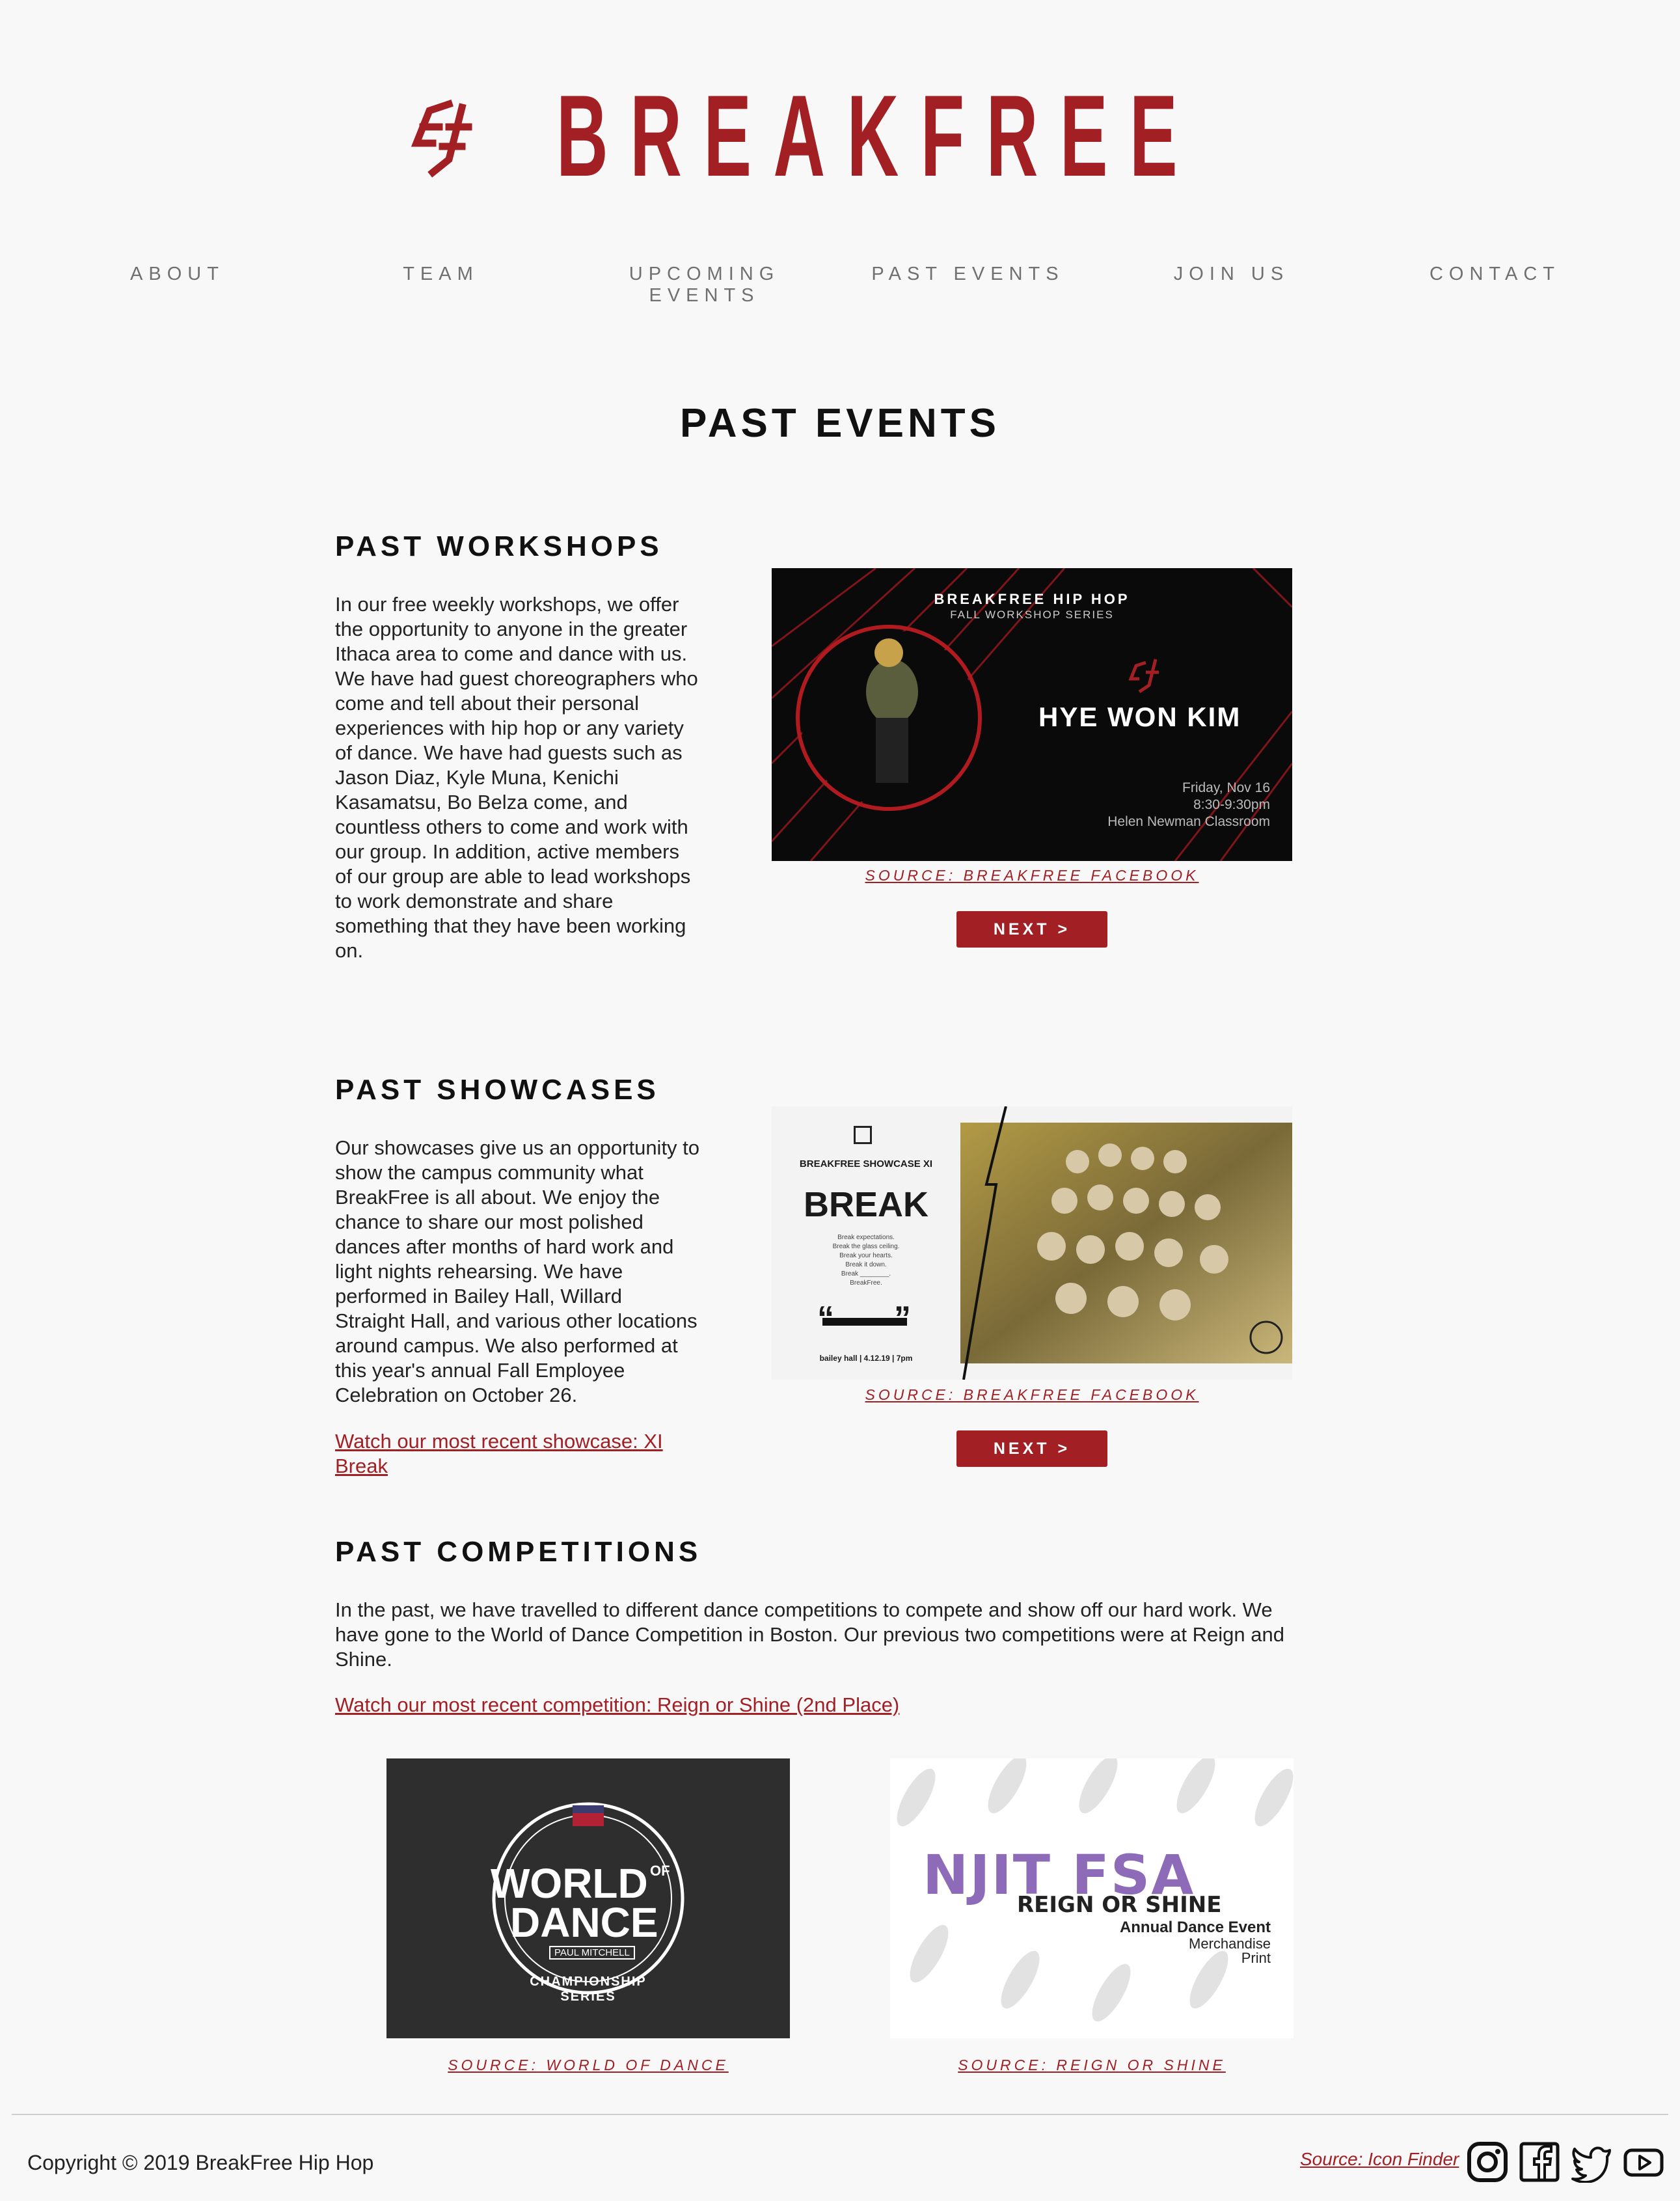 The height and width of the screenshot is (2201, 1680). I want to click on poster-date: Friday, Nov 16, so click(1226, 787).